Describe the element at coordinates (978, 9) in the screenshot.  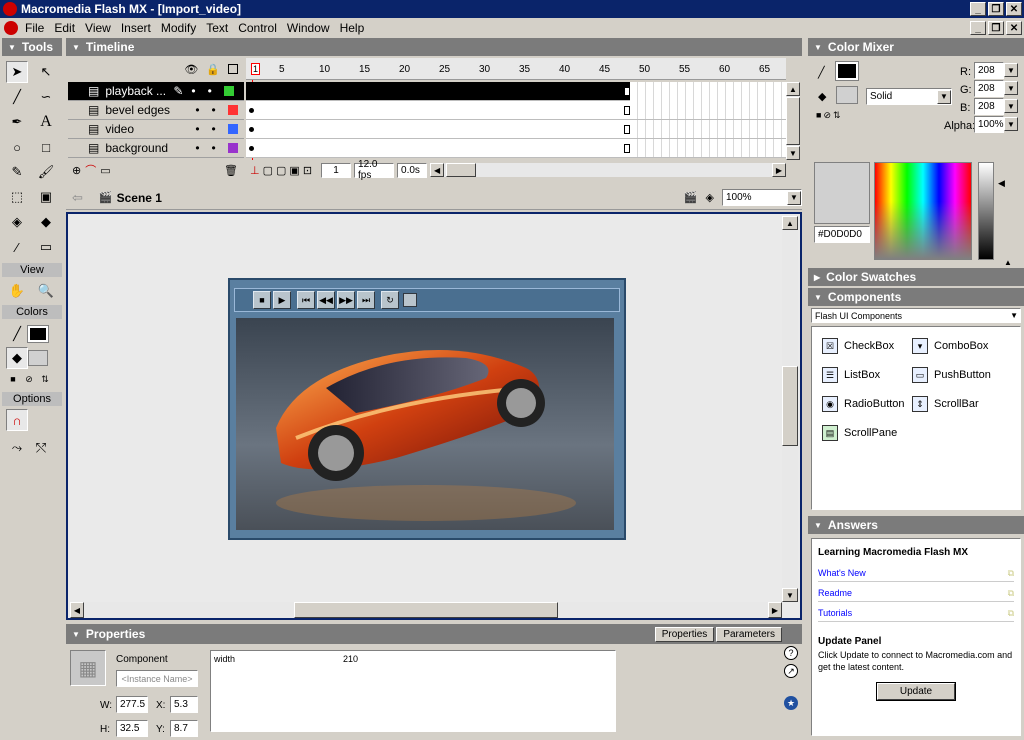
I see `minimize-button: _` at that location.